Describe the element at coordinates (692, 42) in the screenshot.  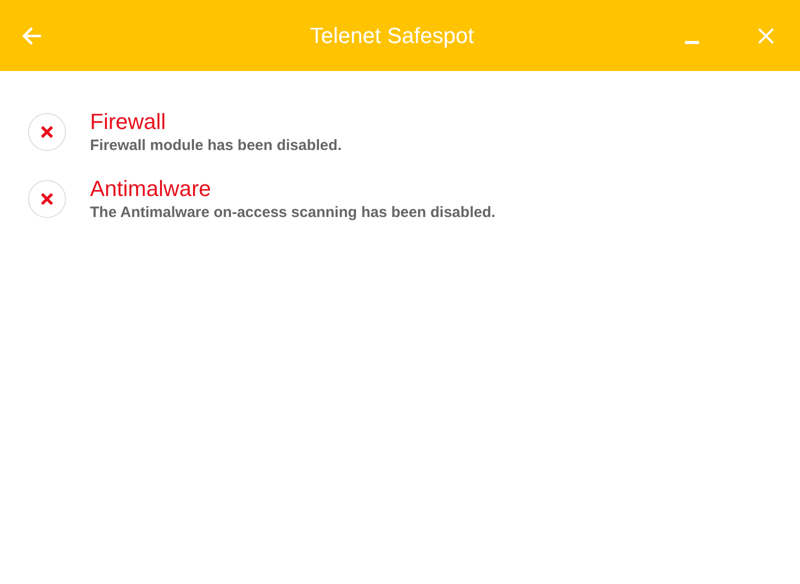
I see `minimize-icon` at that location.